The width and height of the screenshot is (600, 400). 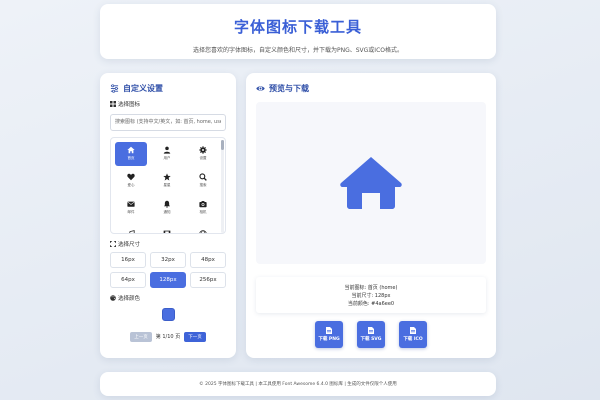 What do you see at coordinates (297, 50) in the screenshot?
I see `page-subtitle: 选择您喜欢的字体图标，自定义颜色和尺寸，并下载为PNG、SVG或ICO格式。` at bounding box center [297, 50].